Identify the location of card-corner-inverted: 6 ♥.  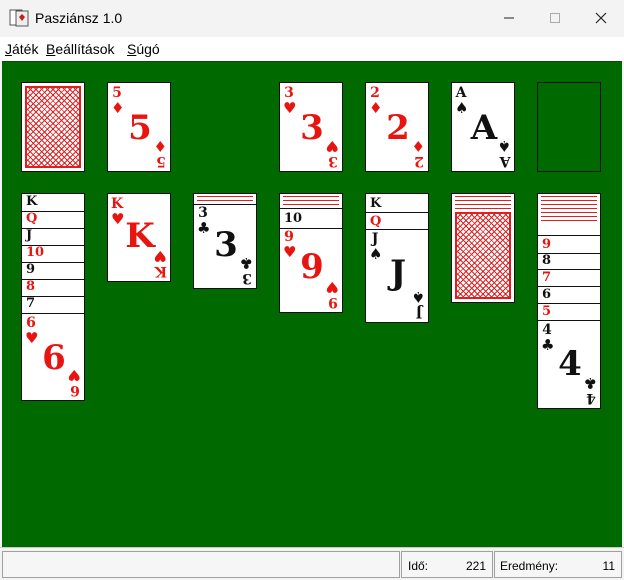
(74, 382).